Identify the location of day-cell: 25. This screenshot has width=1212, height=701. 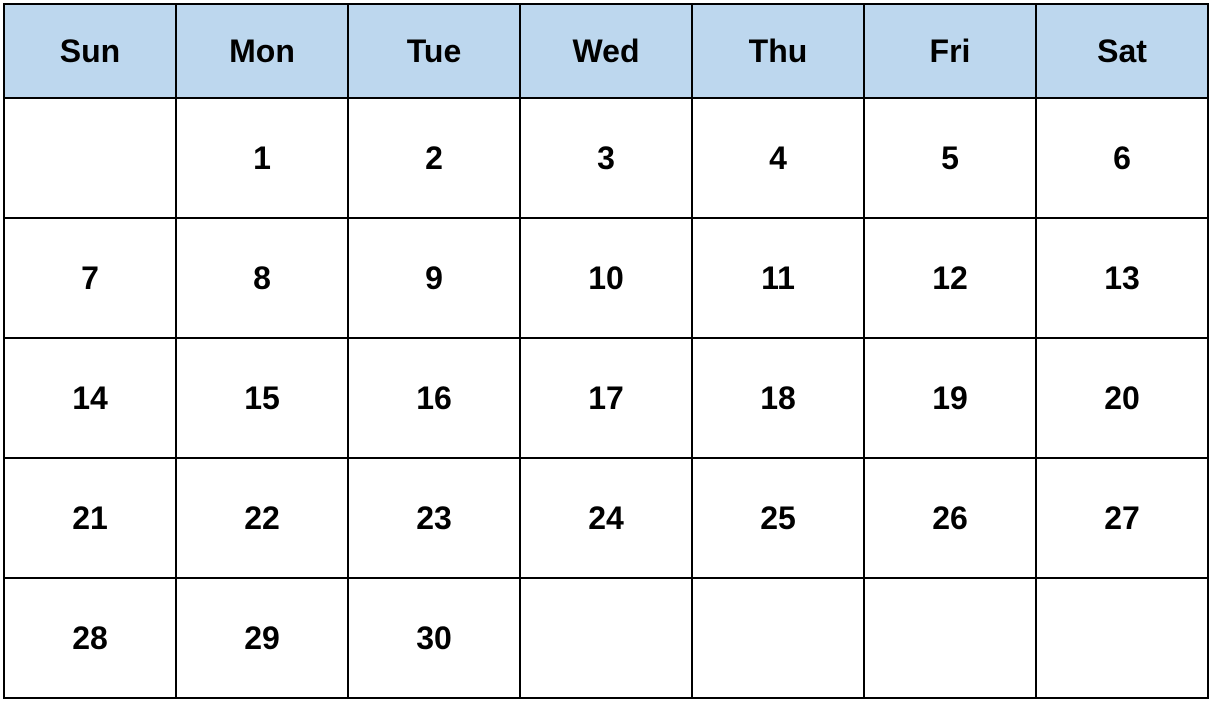
(778, 518).